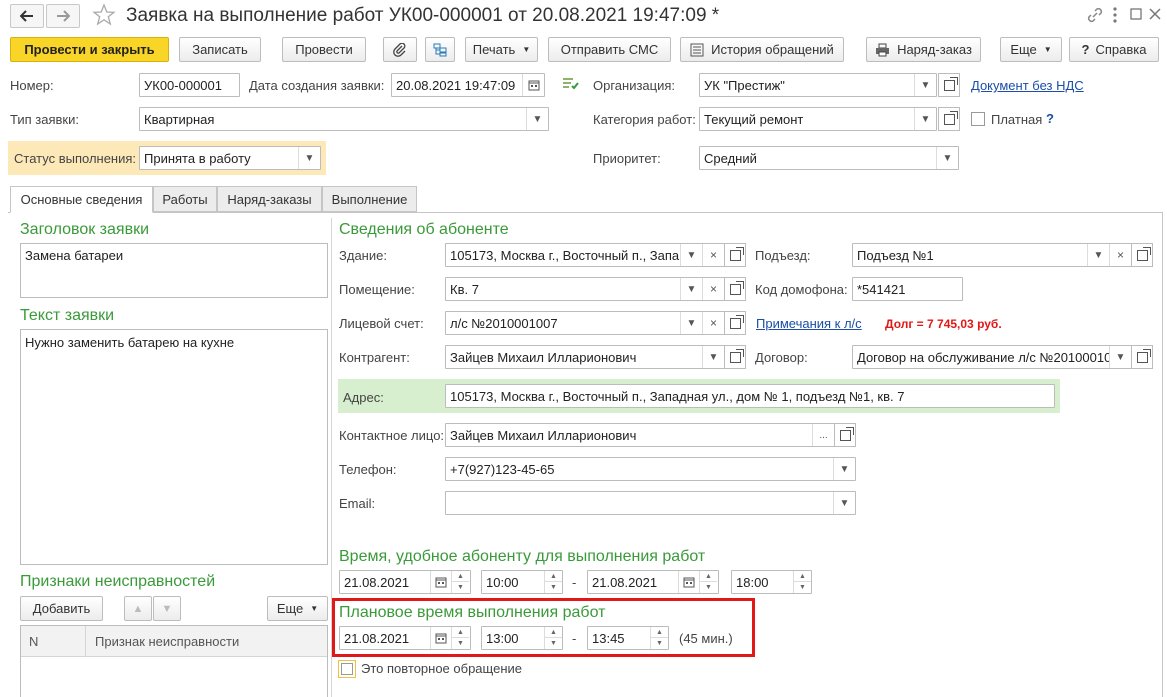 This screenshot has width=1167, height=697. I want to click on paid-help-icon: ?, so click(1050, 118).